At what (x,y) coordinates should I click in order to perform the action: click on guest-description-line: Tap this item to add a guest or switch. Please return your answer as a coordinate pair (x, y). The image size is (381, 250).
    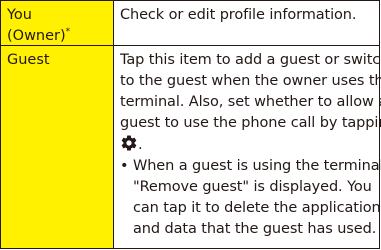
    Looking at the image, I should click on (250, 60).